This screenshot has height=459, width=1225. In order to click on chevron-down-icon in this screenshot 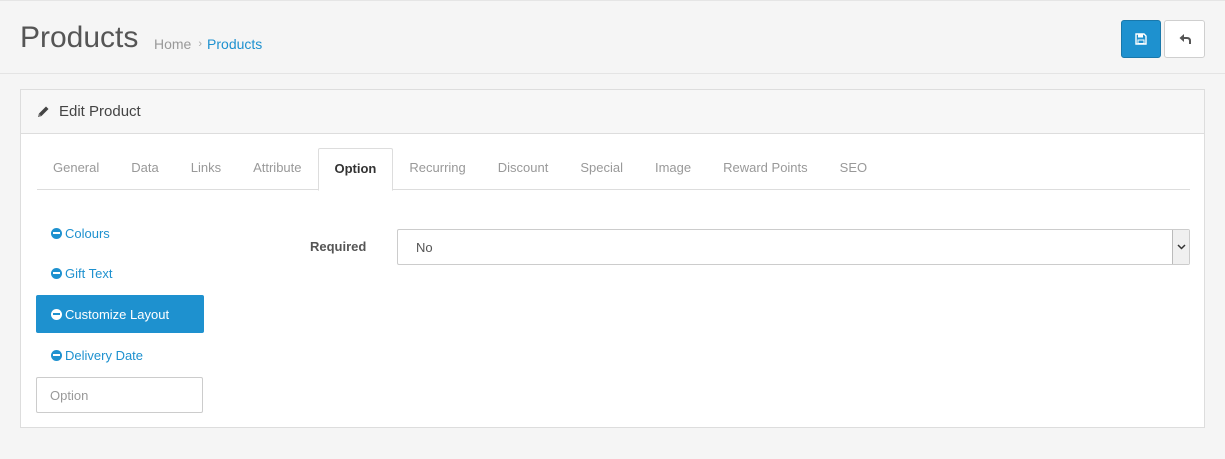, I will do `click(1181, 247)`.